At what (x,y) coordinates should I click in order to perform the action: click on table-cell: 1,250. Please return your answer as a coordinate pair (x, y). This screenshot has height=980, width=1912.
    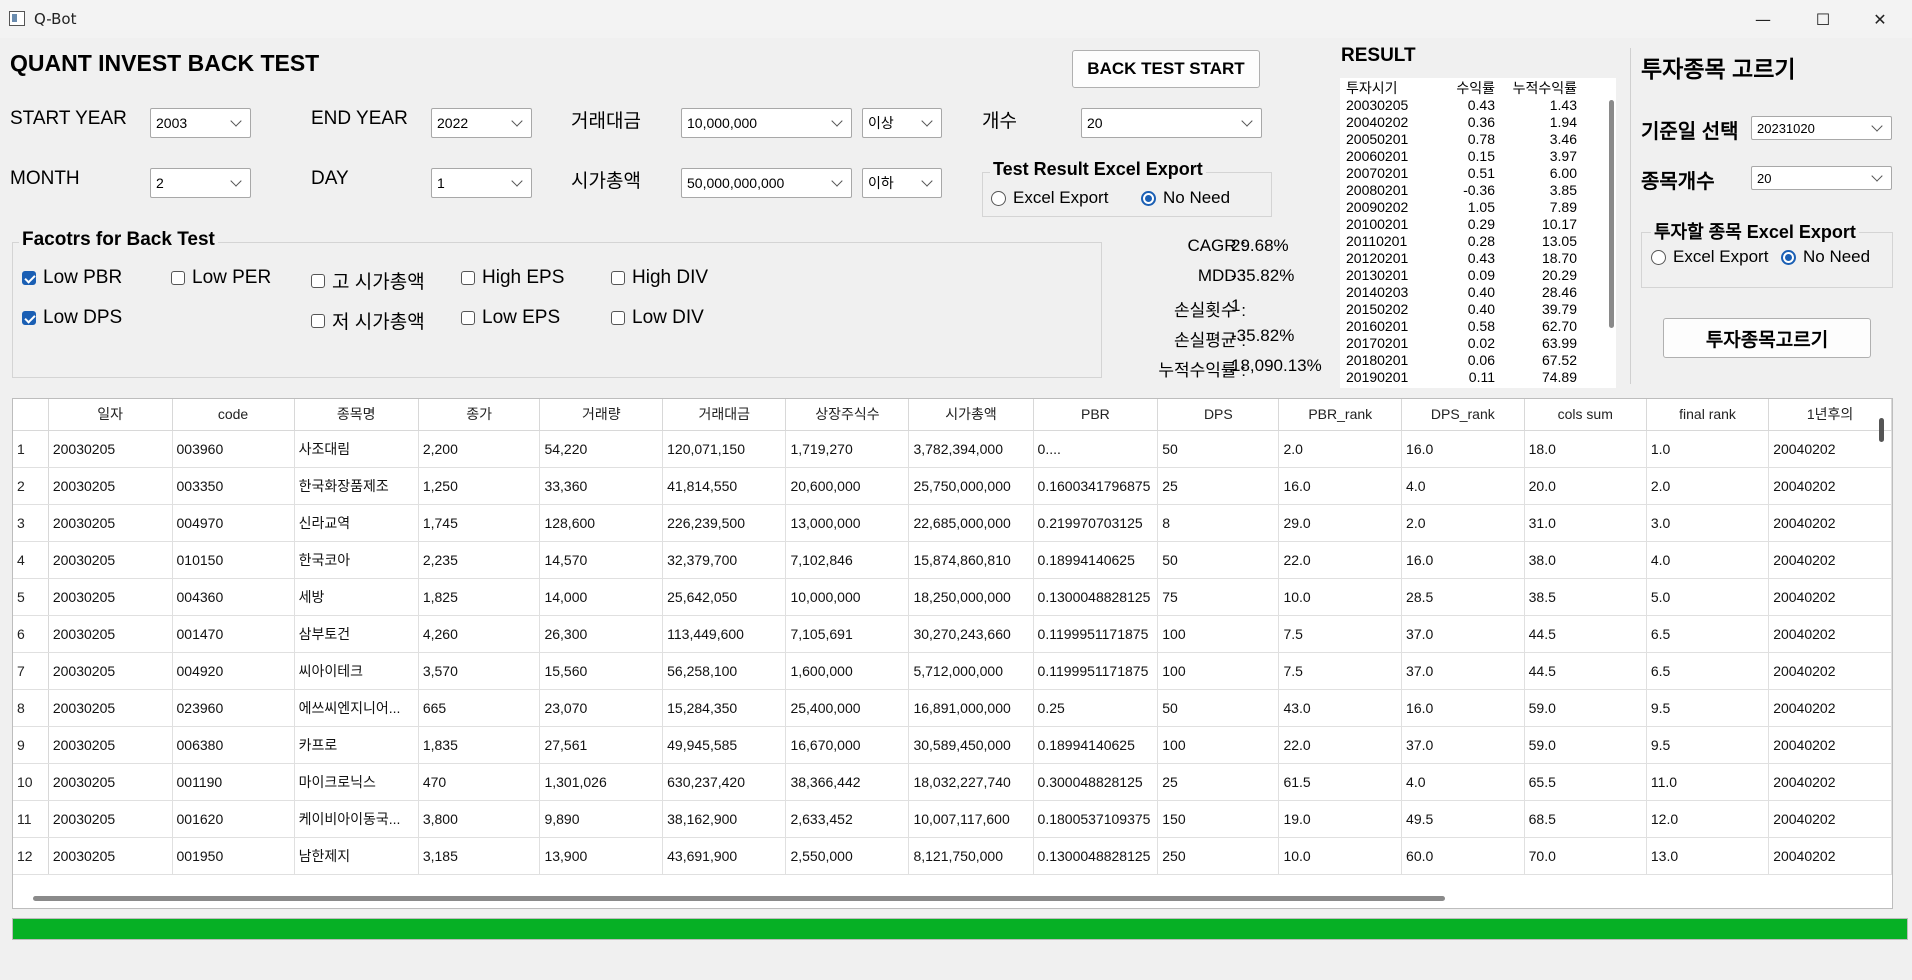
    Looking at the image, I should click on (479, 486).